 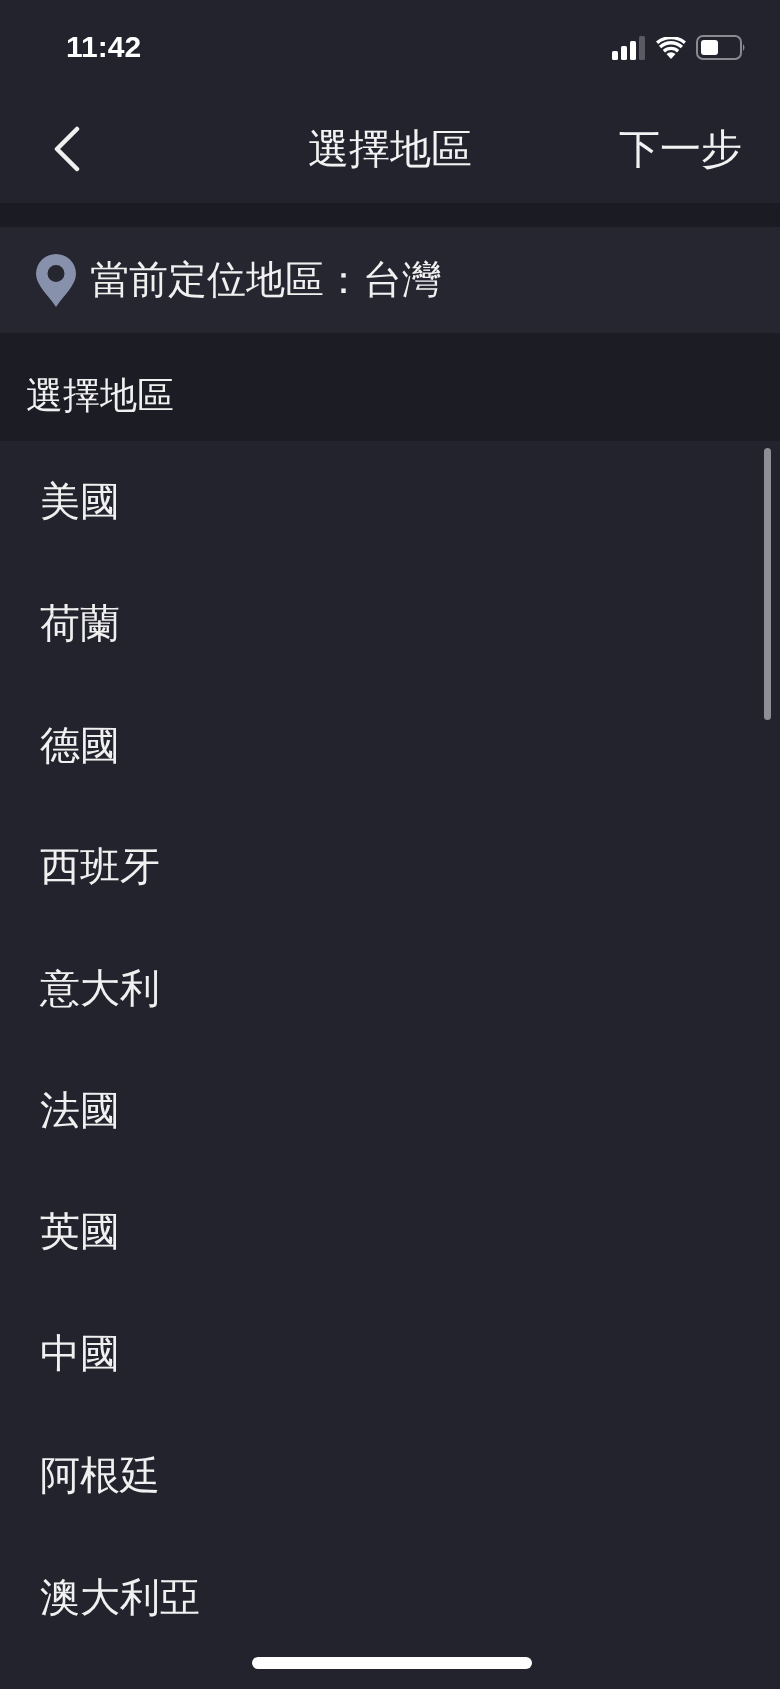 What do you see at coordinates (390, 1597) in the screenshot?
I see `region-item: 澳大利亞` at bounding box center [390, 1597].